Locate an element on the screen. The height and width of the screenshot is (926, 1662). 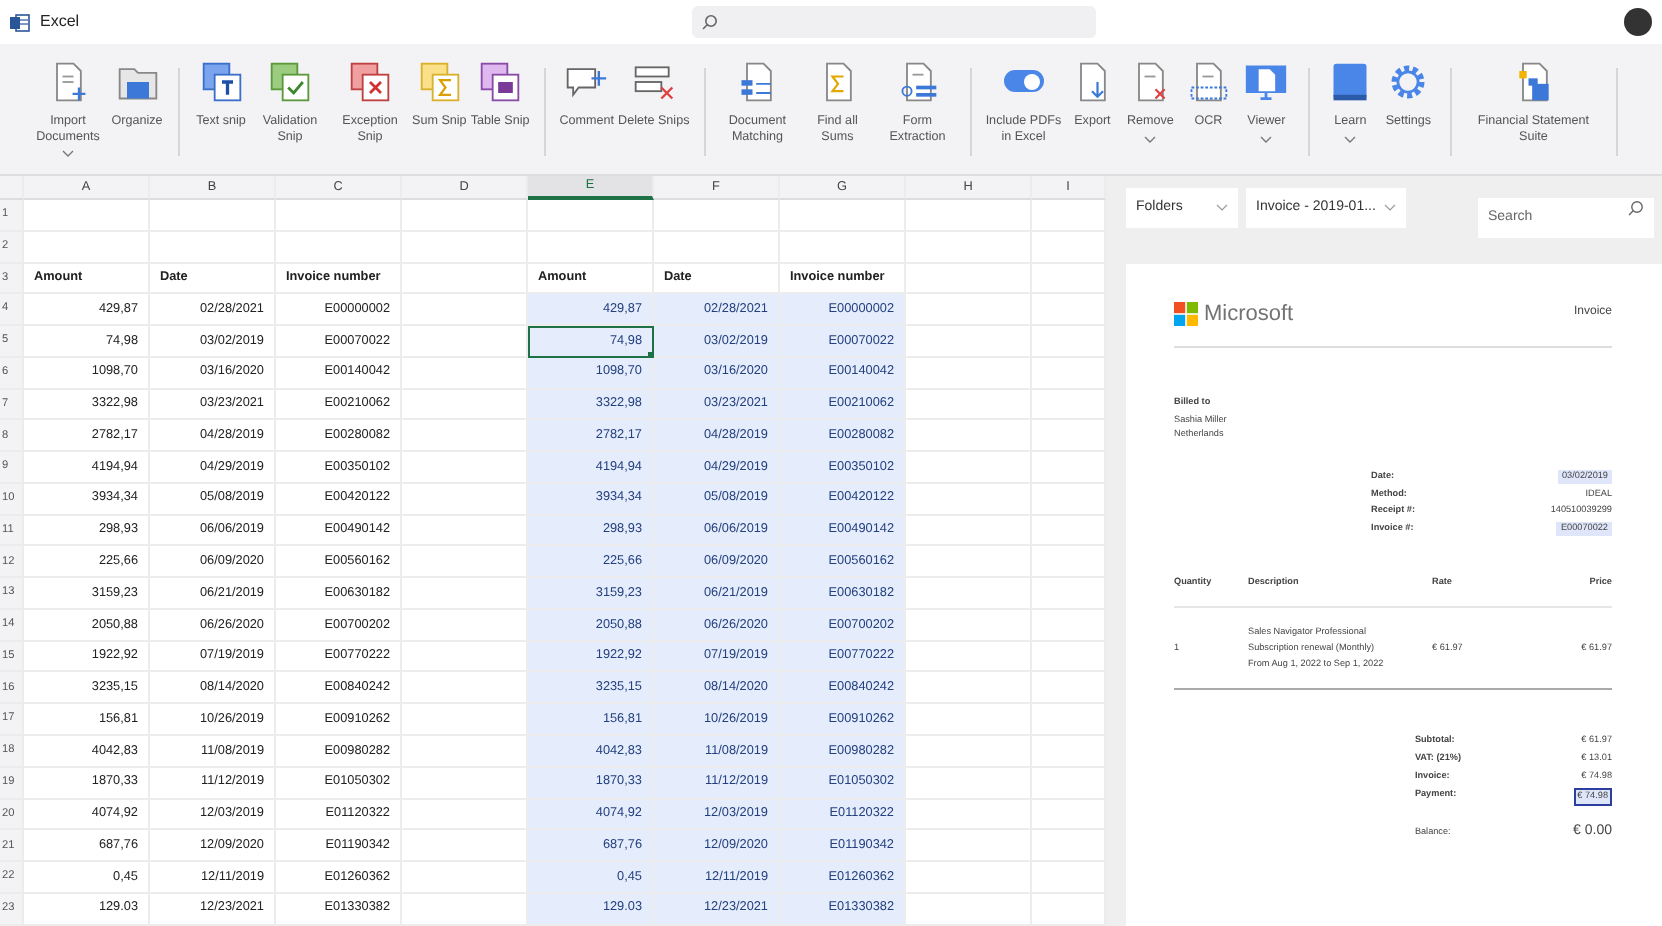
monitor-icon is located at coordinates (1266, 82).